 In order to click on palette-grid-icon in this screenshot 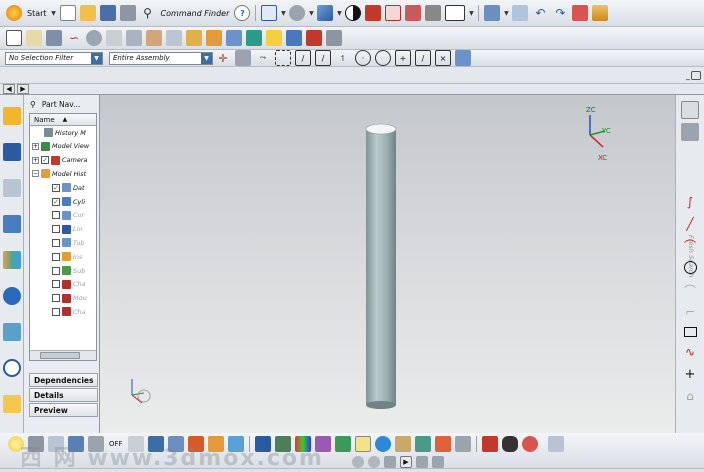, I will do `click(690, 132)`.